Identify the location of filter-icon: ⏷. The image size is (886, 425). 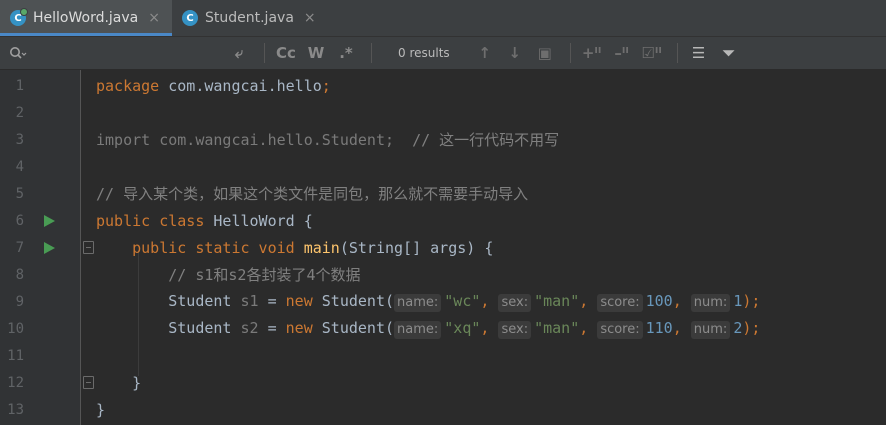
(729, 53).